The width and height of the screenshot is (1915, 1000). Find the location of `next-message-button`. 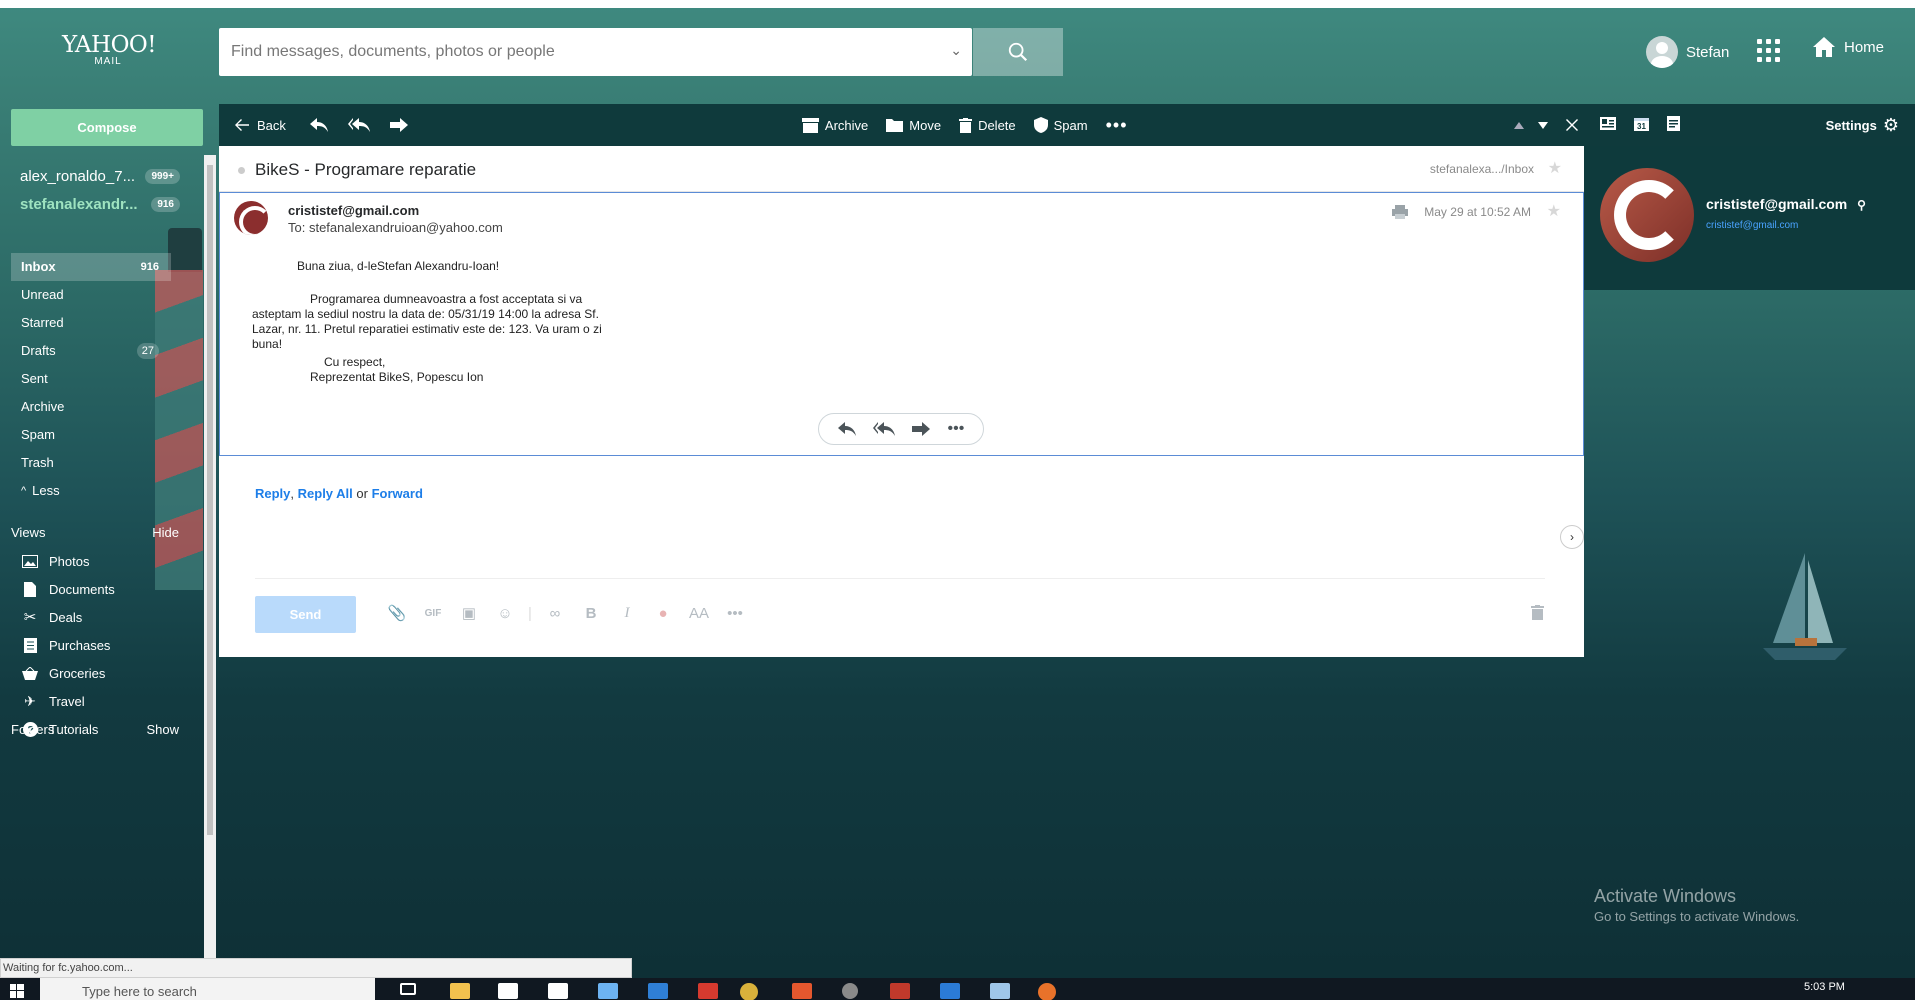

next-message-button is located at coordinates (1542, 125).